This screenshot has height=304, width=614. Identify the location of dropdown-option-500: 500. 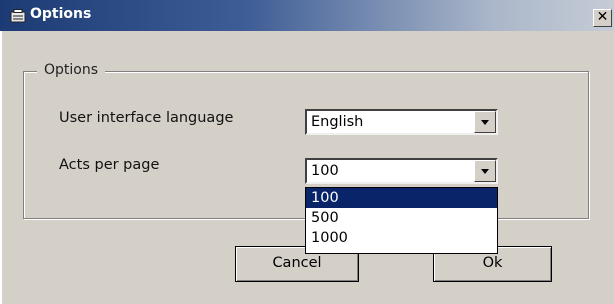
(401, 218).